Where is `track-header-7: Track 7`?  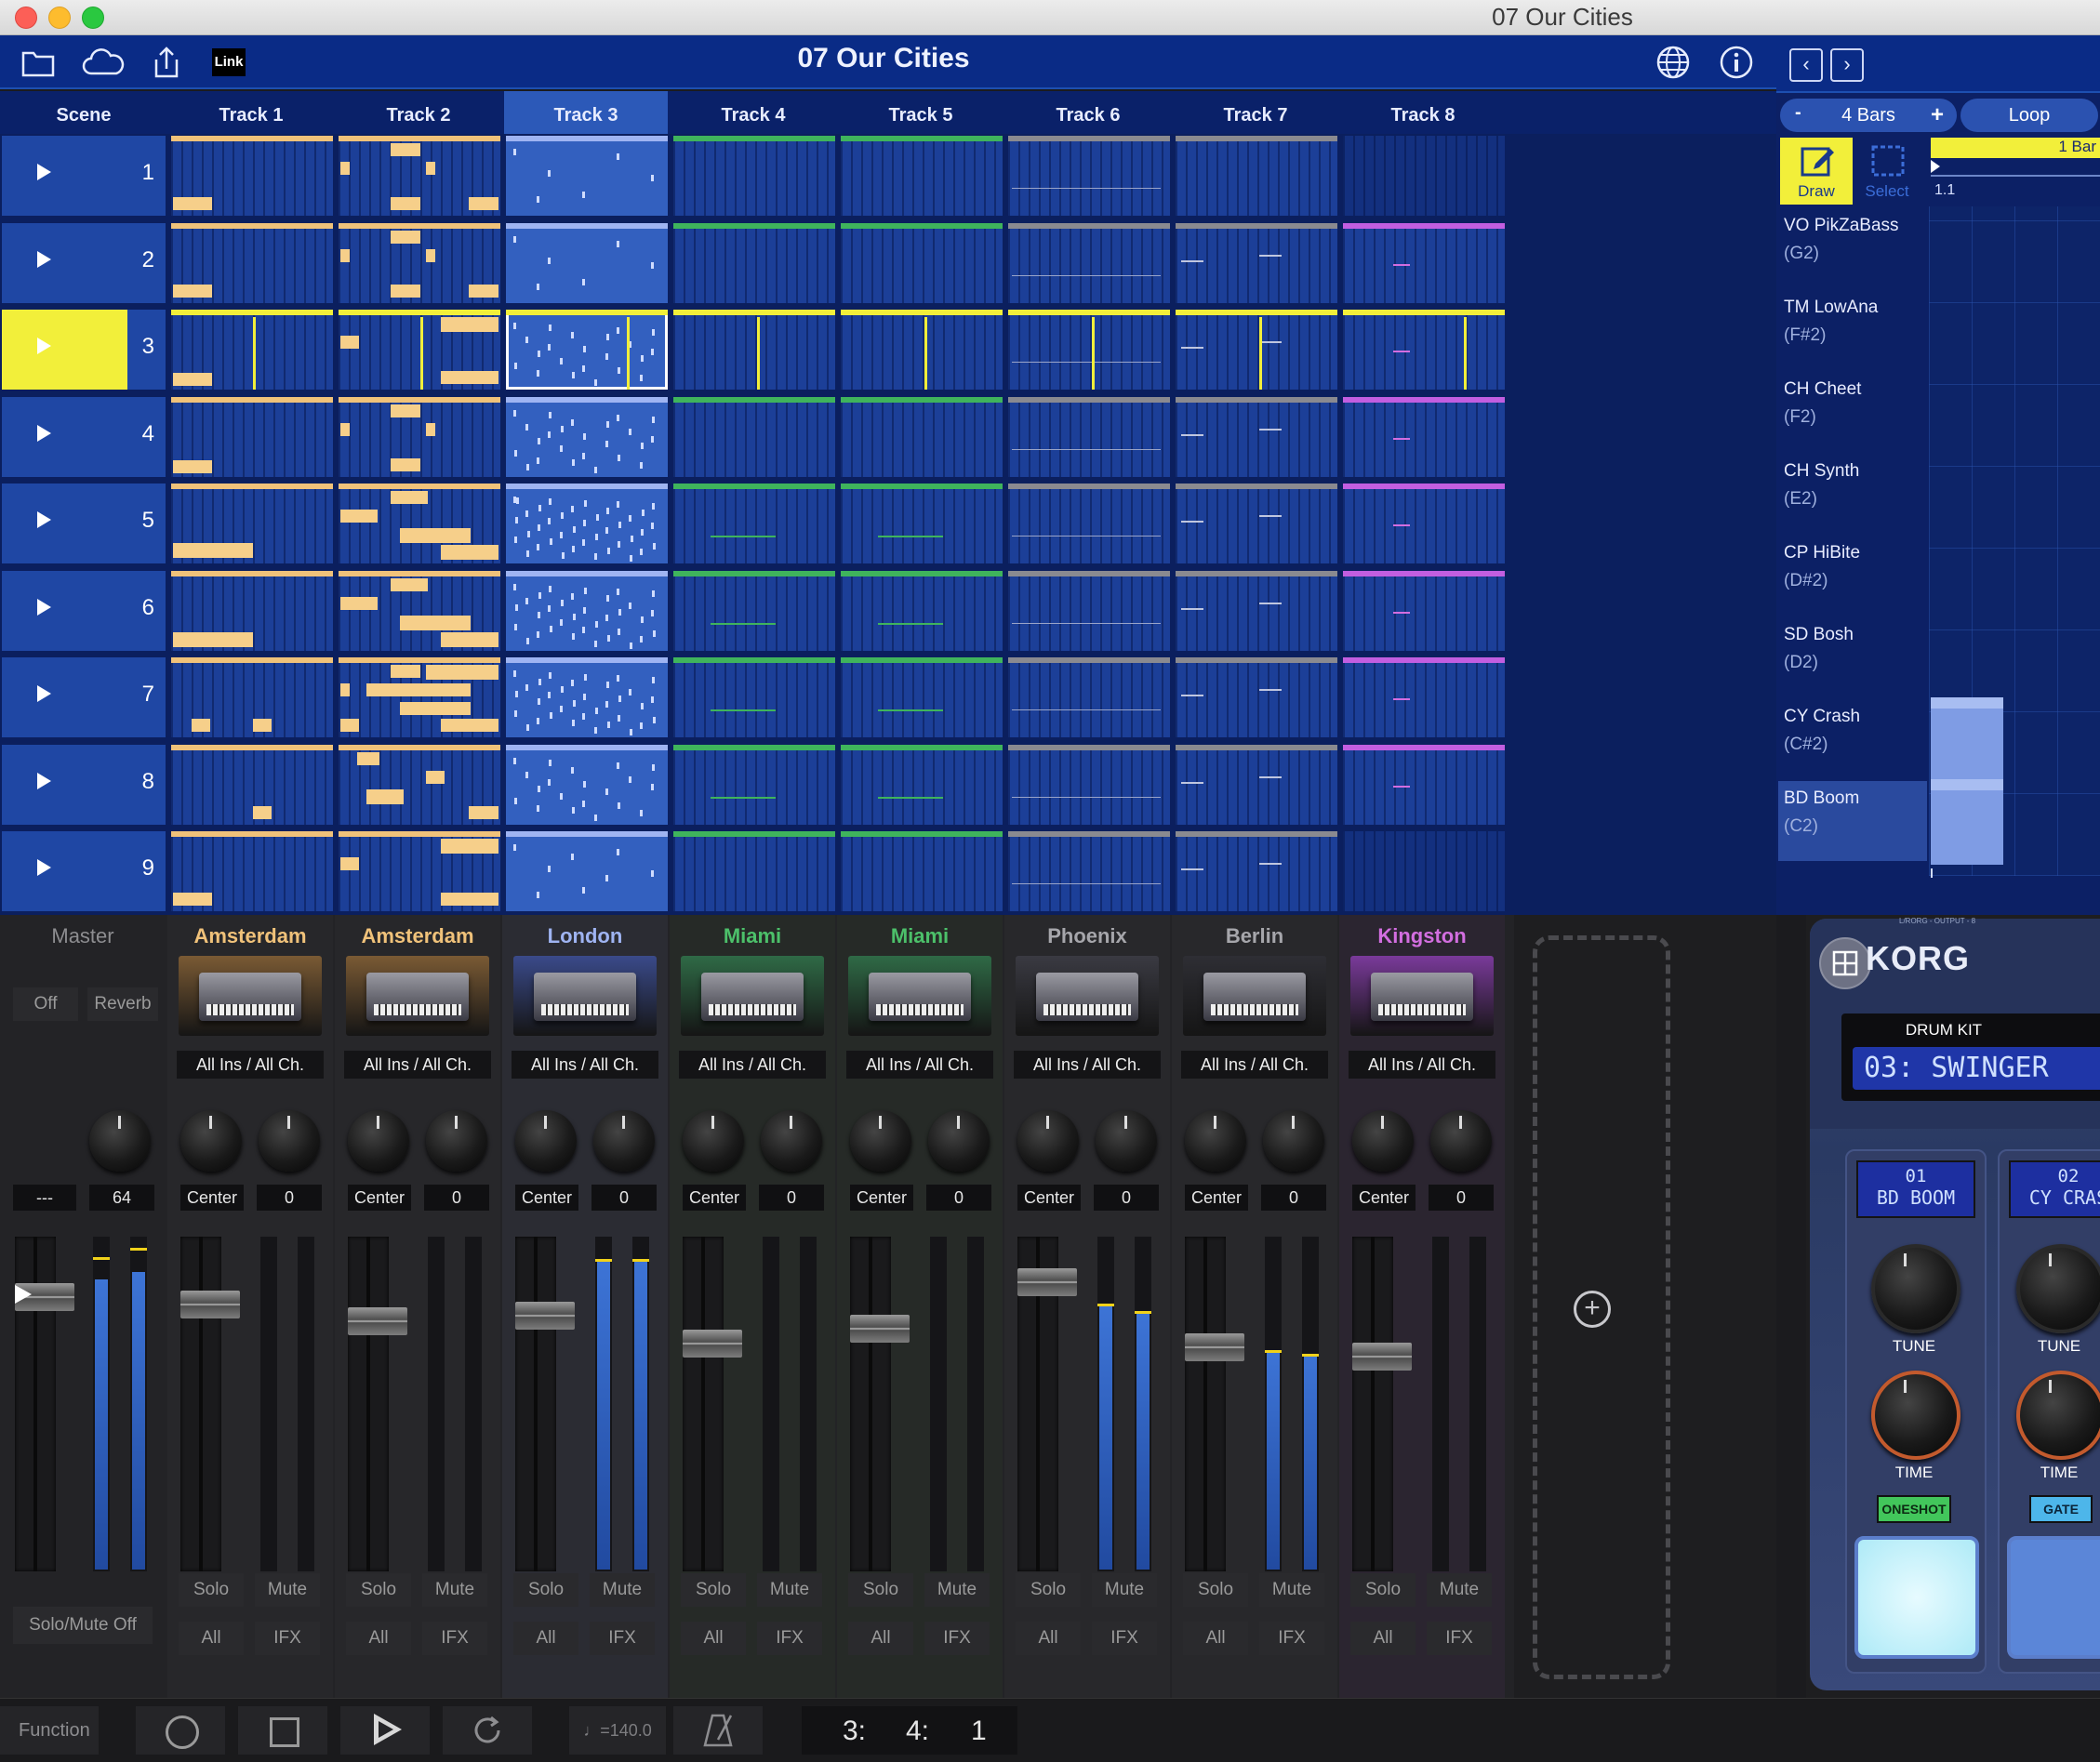
track-header-7: Track 7 is located at coordinates (1256, 112).